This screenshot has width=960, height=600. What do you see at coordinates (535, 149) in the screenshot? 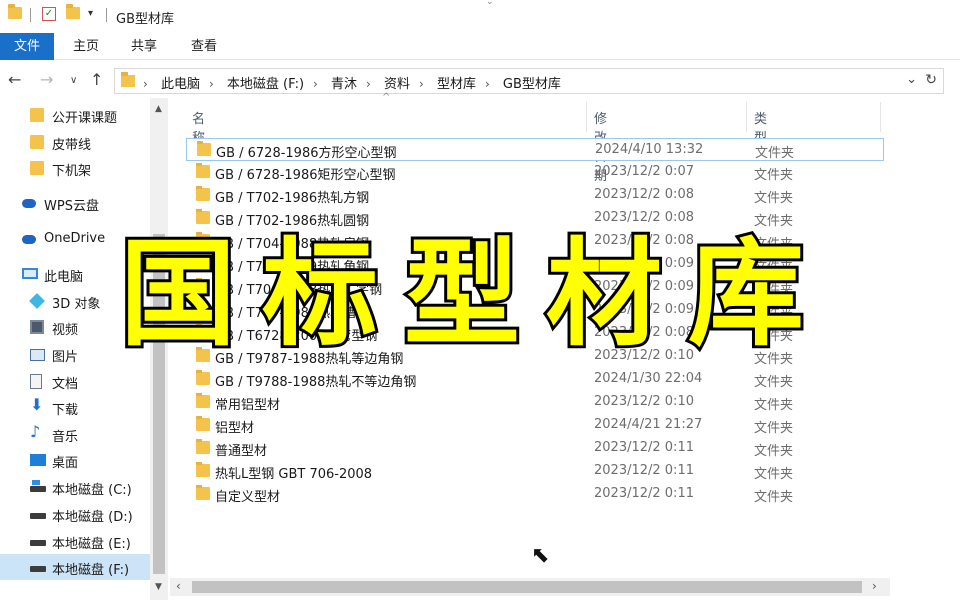
I see `table-row: GB / 6728-1986方形空心型钢 2024/4/10 13:32 文件夹` at bounding box center [535, 149].